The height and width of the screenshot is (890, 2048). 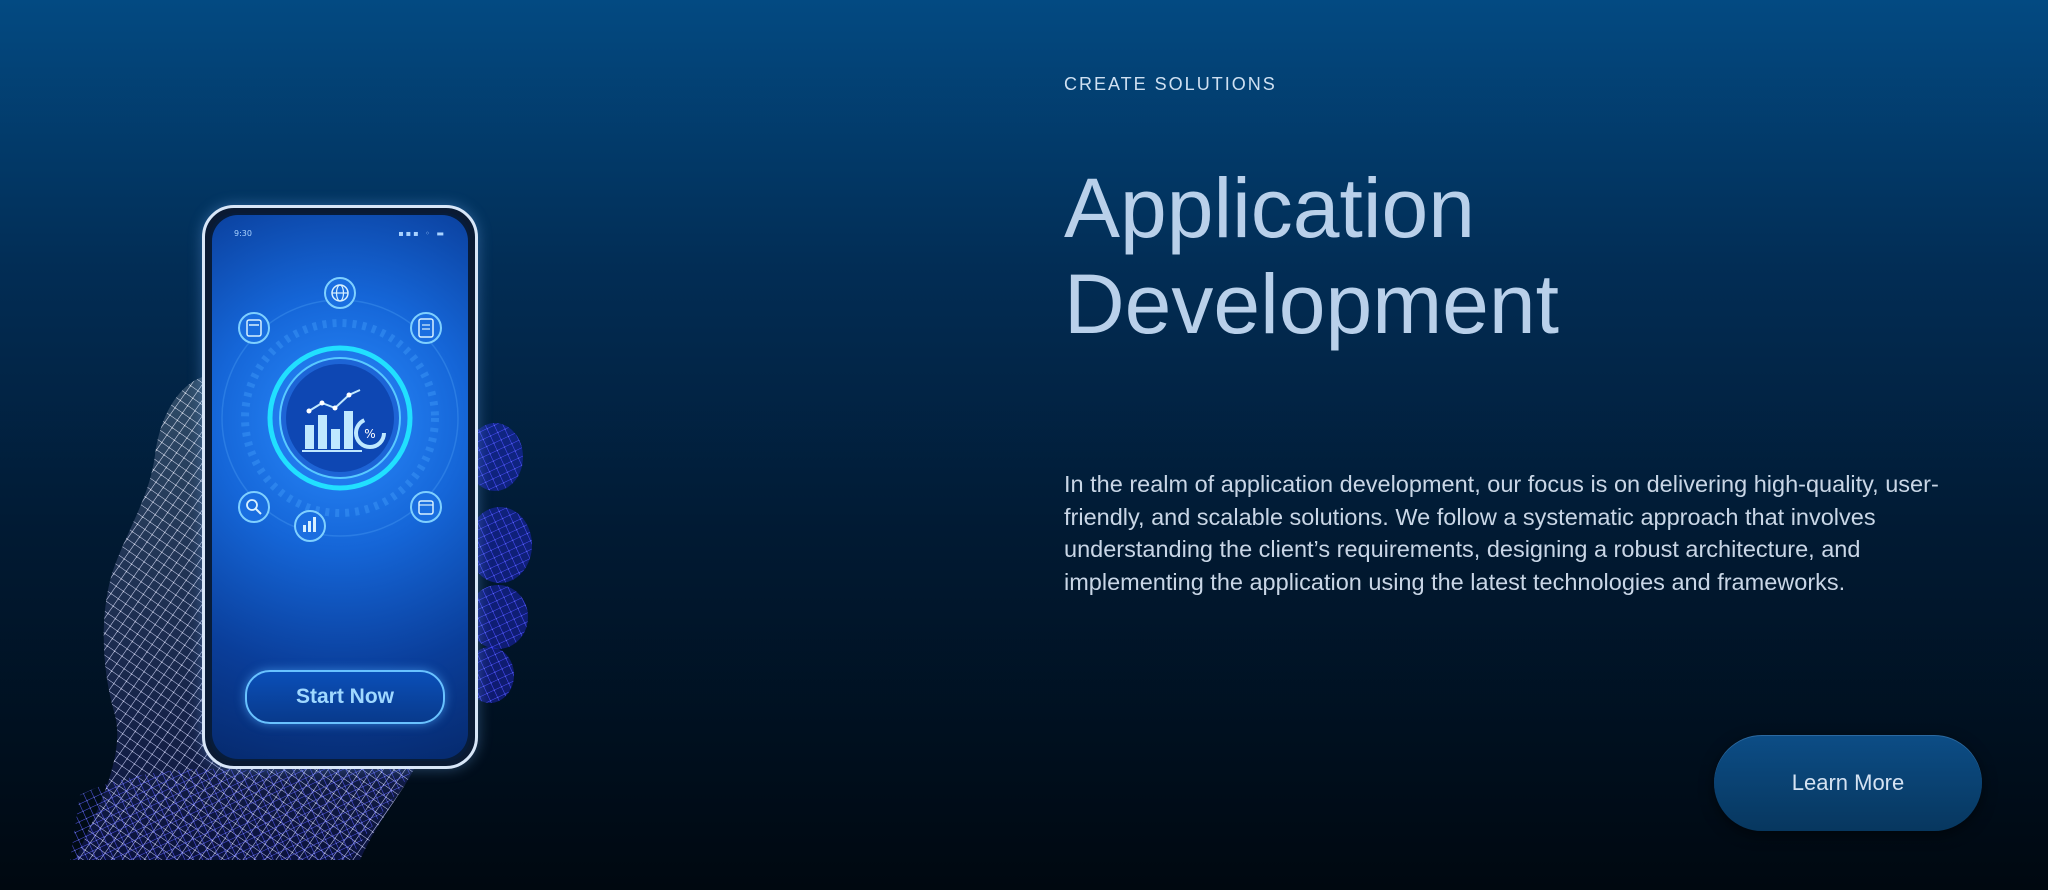 What do you see at coordinates (422, 233) in the screenshot?
I see `status-icons: ▪▪▪ ◦ ▬` at bounding box center [422, 233].